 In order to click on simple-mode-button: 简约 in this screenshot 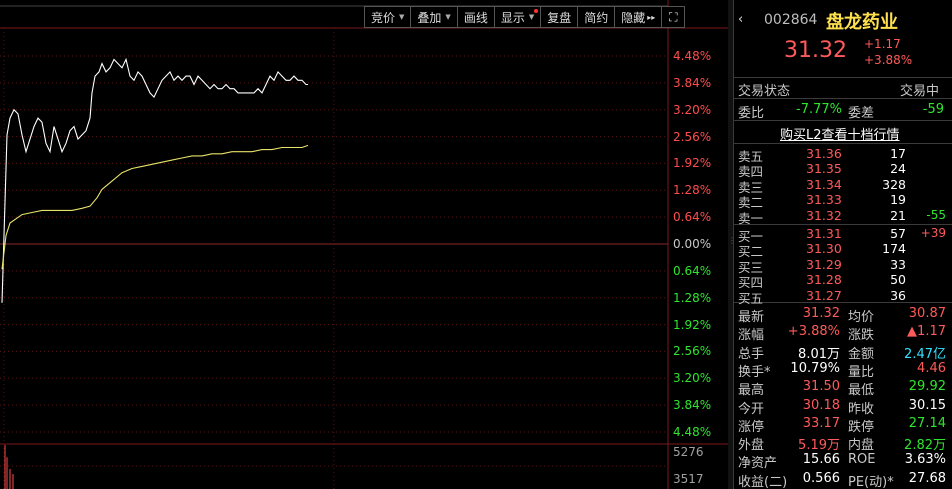, I will do `click(596, 17)`.